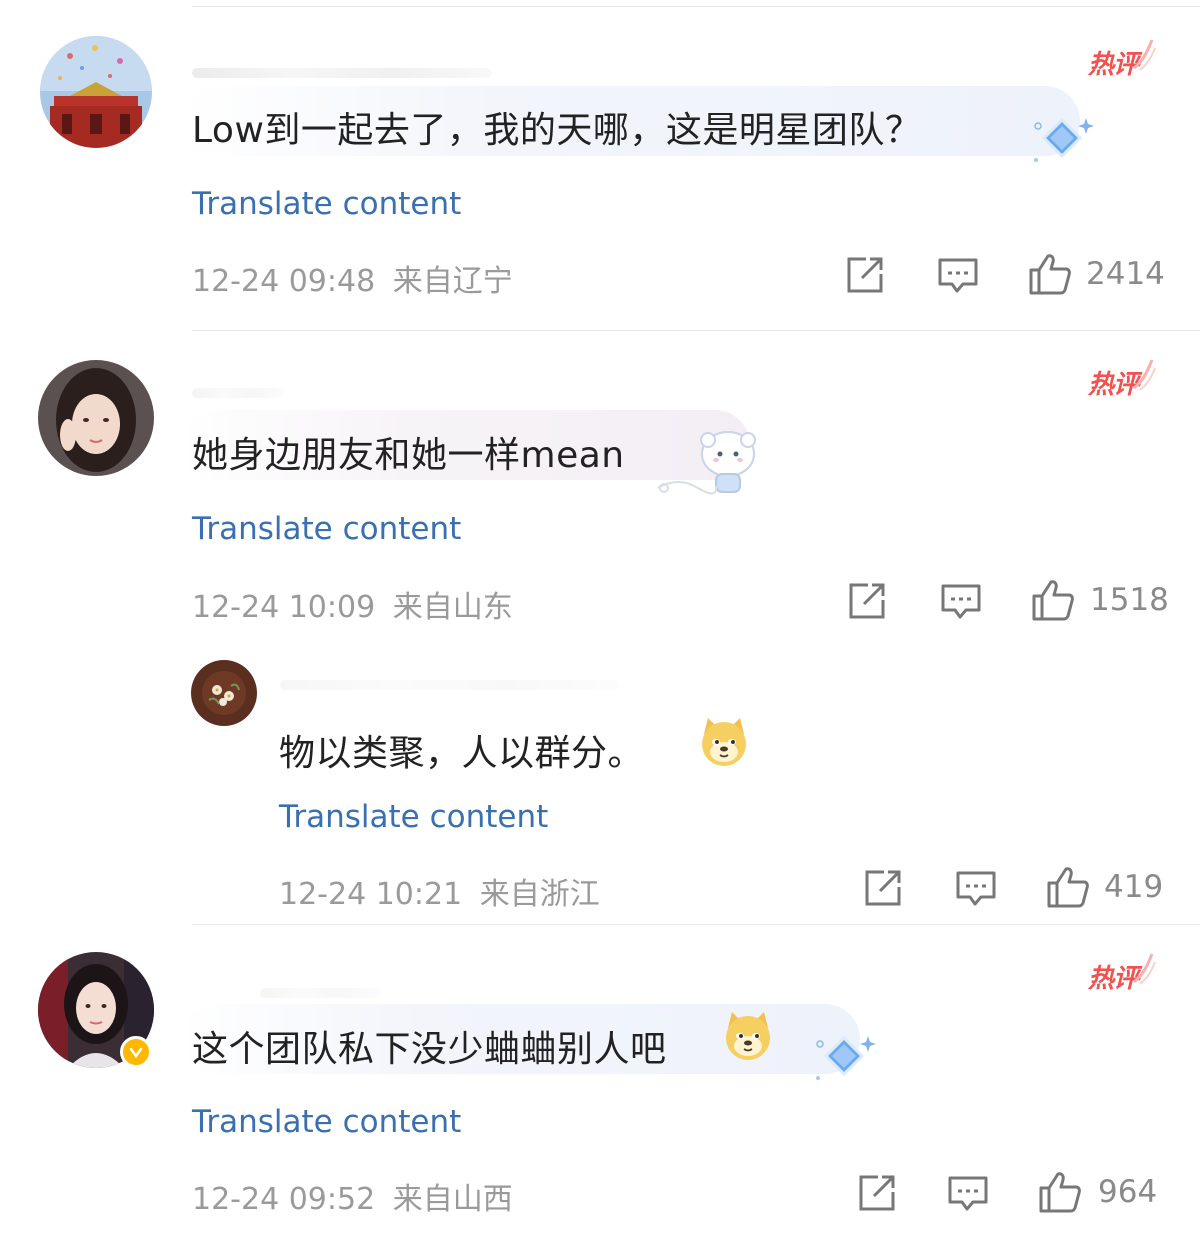  What do you see at coordinates (408, 452) in the screenshot?
I see `comment-text: 她身边朋友和她一样mean` at bounding box center [408, 452].